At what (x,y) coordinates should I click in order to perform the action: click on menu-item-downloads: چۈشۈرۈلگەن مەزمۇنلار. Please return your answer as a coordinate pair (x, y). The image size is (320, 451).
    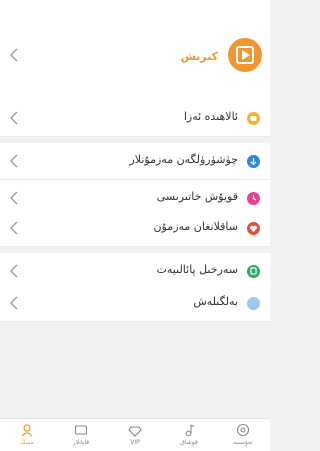
    Looking at the image, I should click on (135, 161).